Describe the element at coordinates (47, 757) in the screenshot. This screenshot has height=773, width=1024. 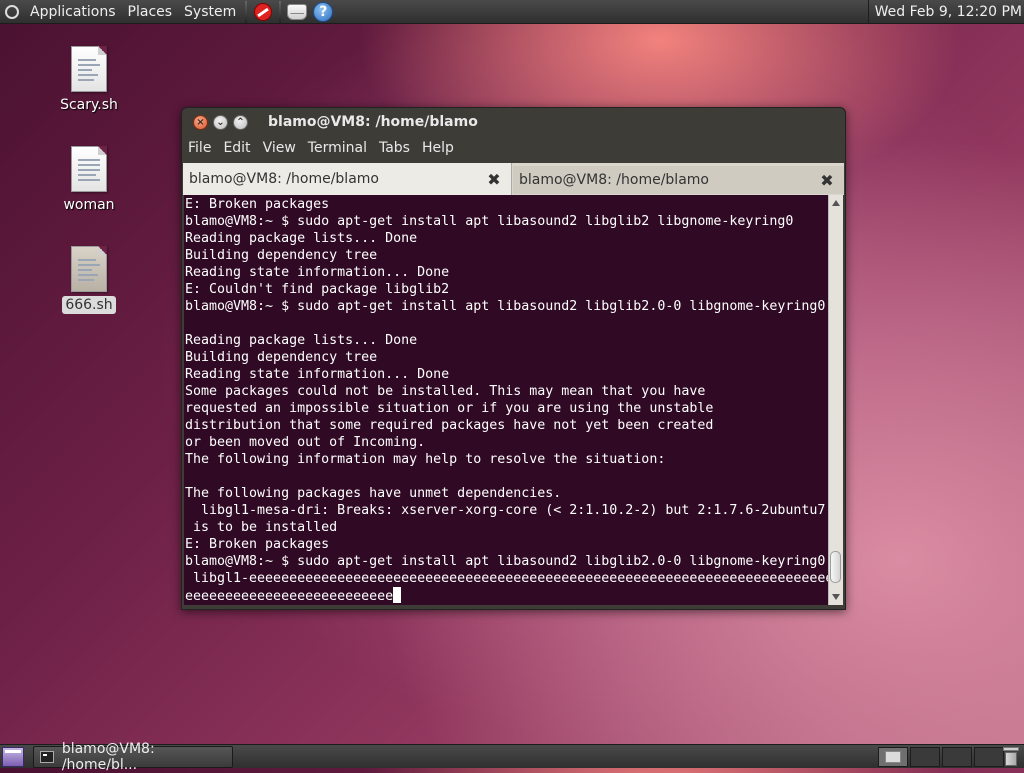
I see `terminal-icon` at that location.